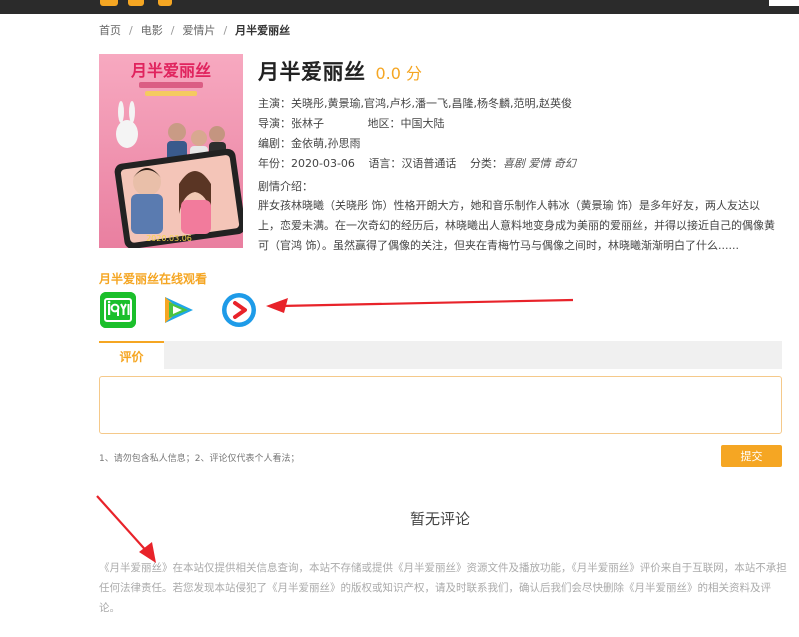  I want to click on tencent-video-icon, so click(178, 310).